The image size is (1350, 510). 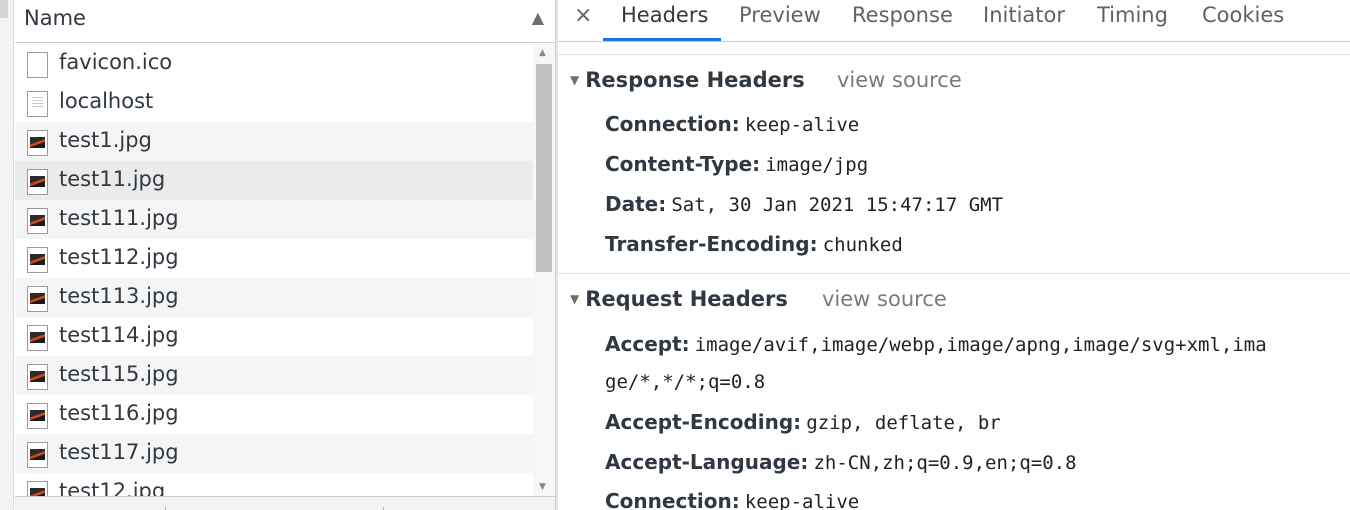 What do you see at coordinates (274, 219) in the screenshot?
I see `request-row-test111: test111.jpg` at bounding box center [274, 219].